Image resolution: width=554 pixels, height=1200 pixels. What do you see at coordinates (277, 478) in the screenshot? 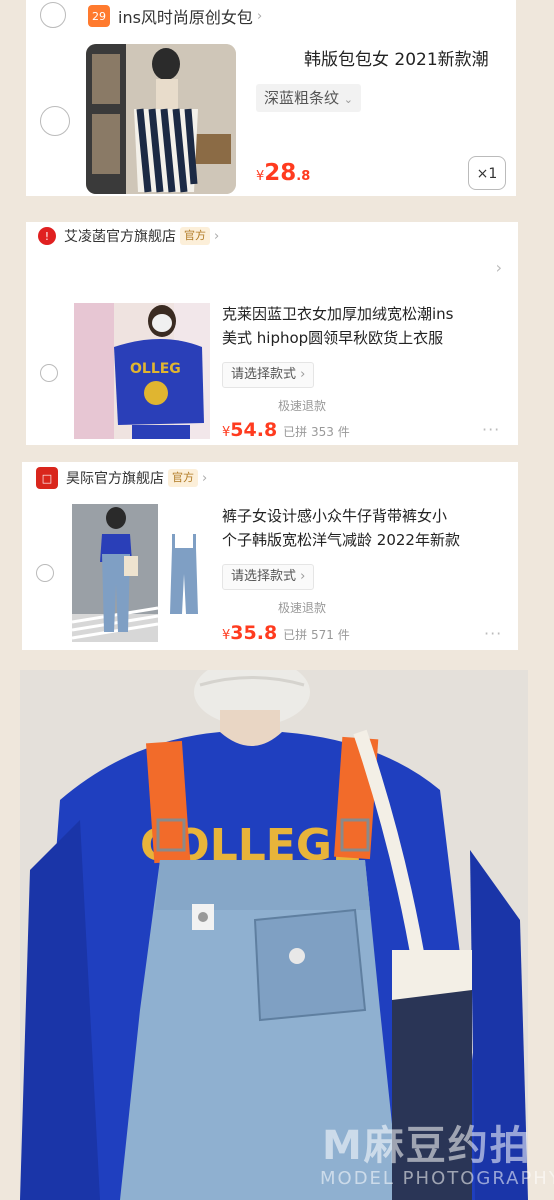
I see `shop-header: □ 昊际官方旗舰店 官方 ›` at bounding box center [277, 478].